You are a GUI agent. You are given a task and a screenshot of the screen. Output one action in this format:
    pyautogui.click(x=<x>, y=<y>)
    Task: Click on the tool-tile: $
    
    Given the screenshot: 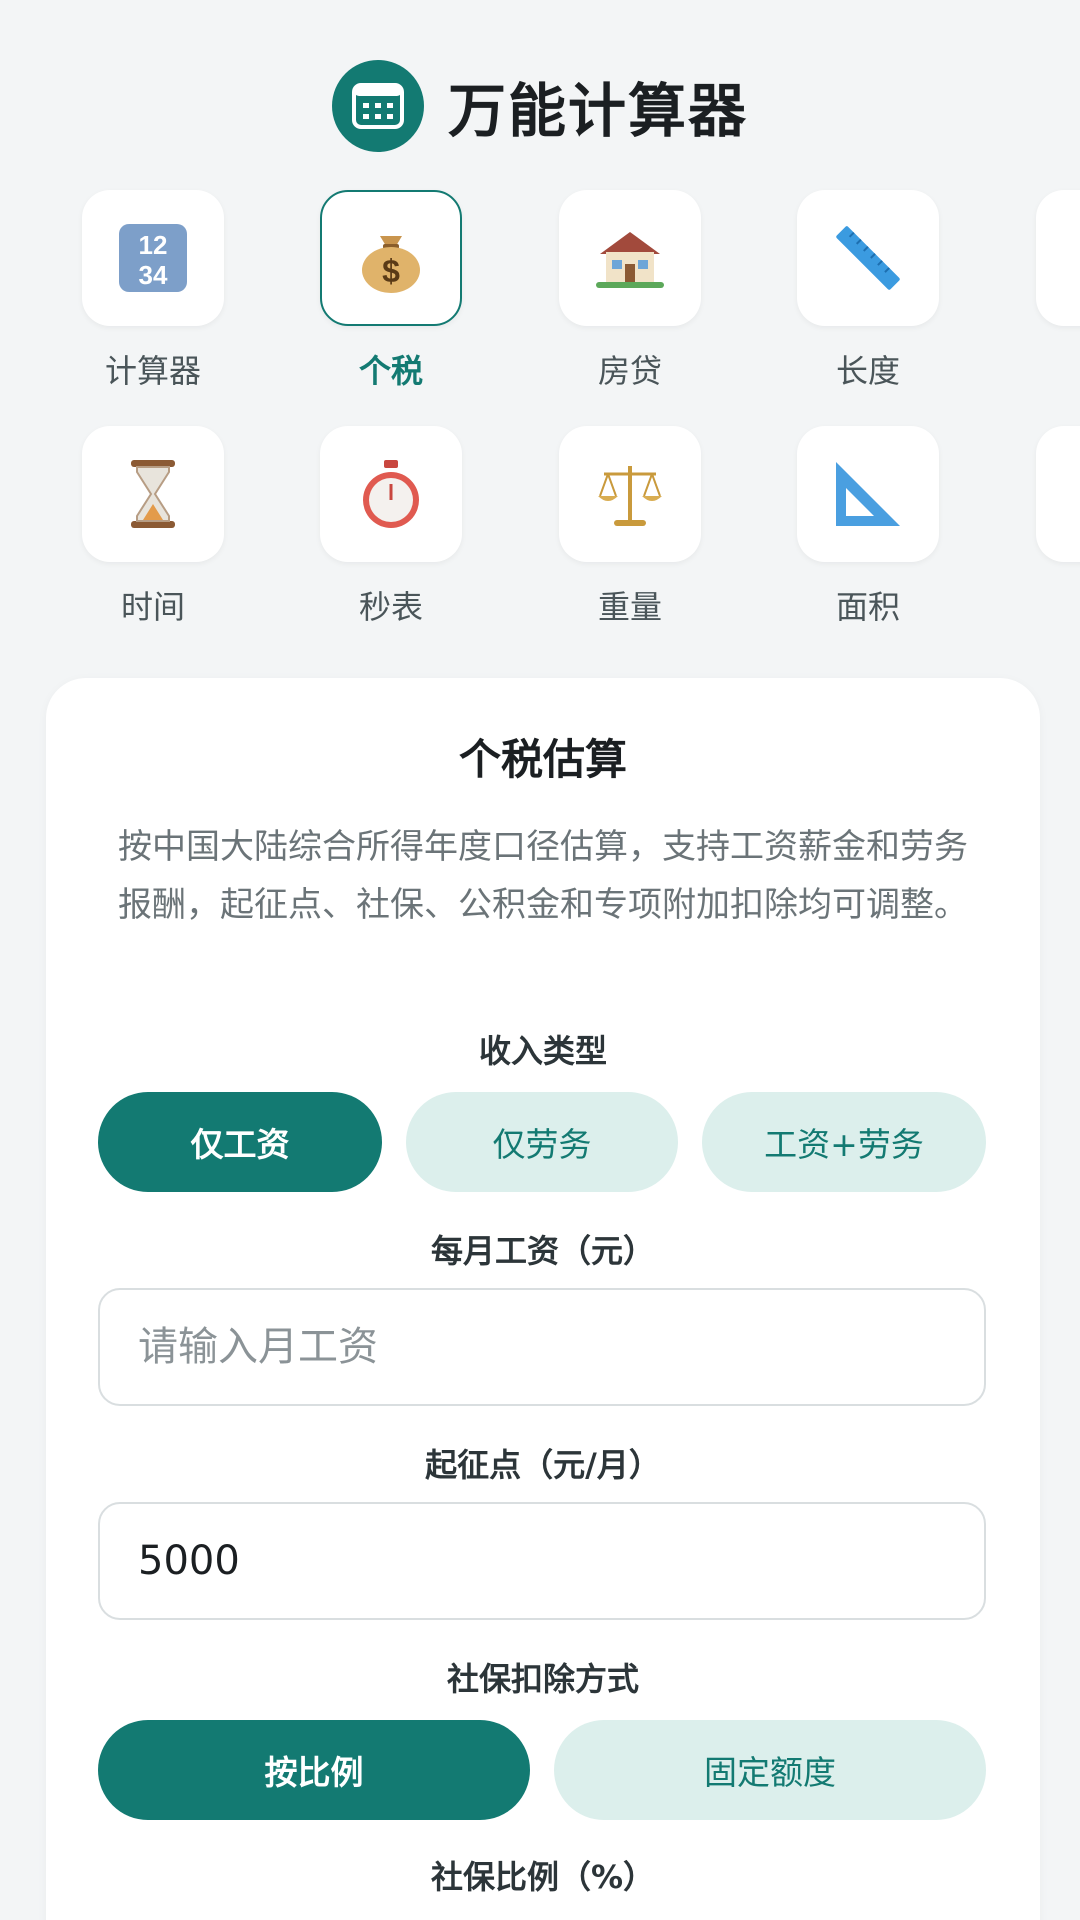 What is the action you would take?
    pyautogui.click(x=391, y=258)
    